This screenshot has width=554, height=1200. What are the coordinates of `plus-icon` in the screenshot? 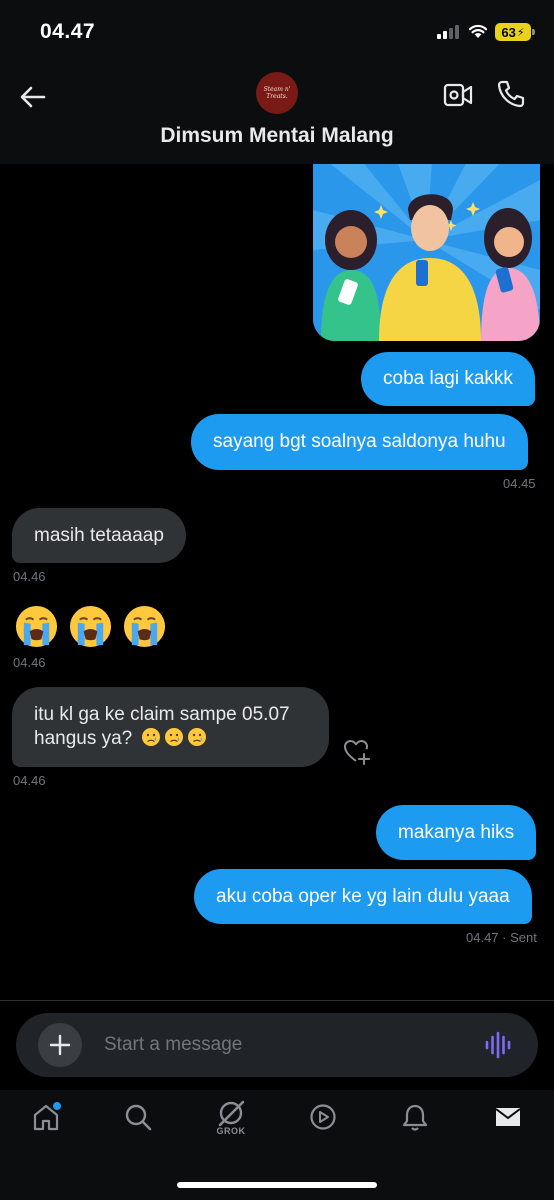 It's located at (60, 1045).